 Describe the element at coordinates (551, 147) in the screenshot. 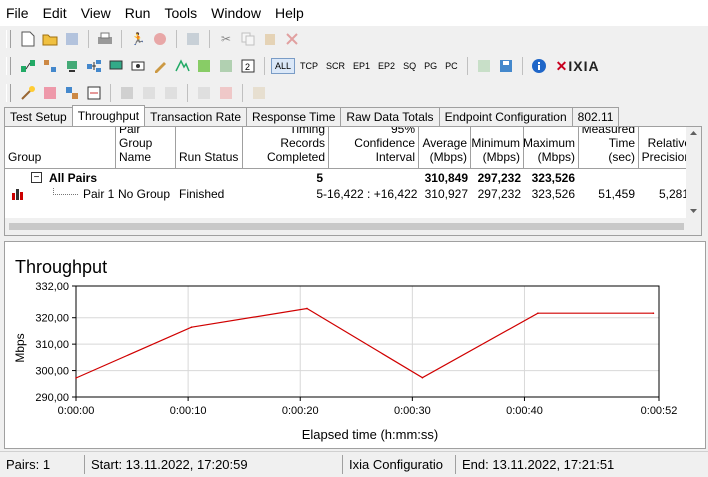

I see `col-maximum: Maximum (Mbps)` at that location.